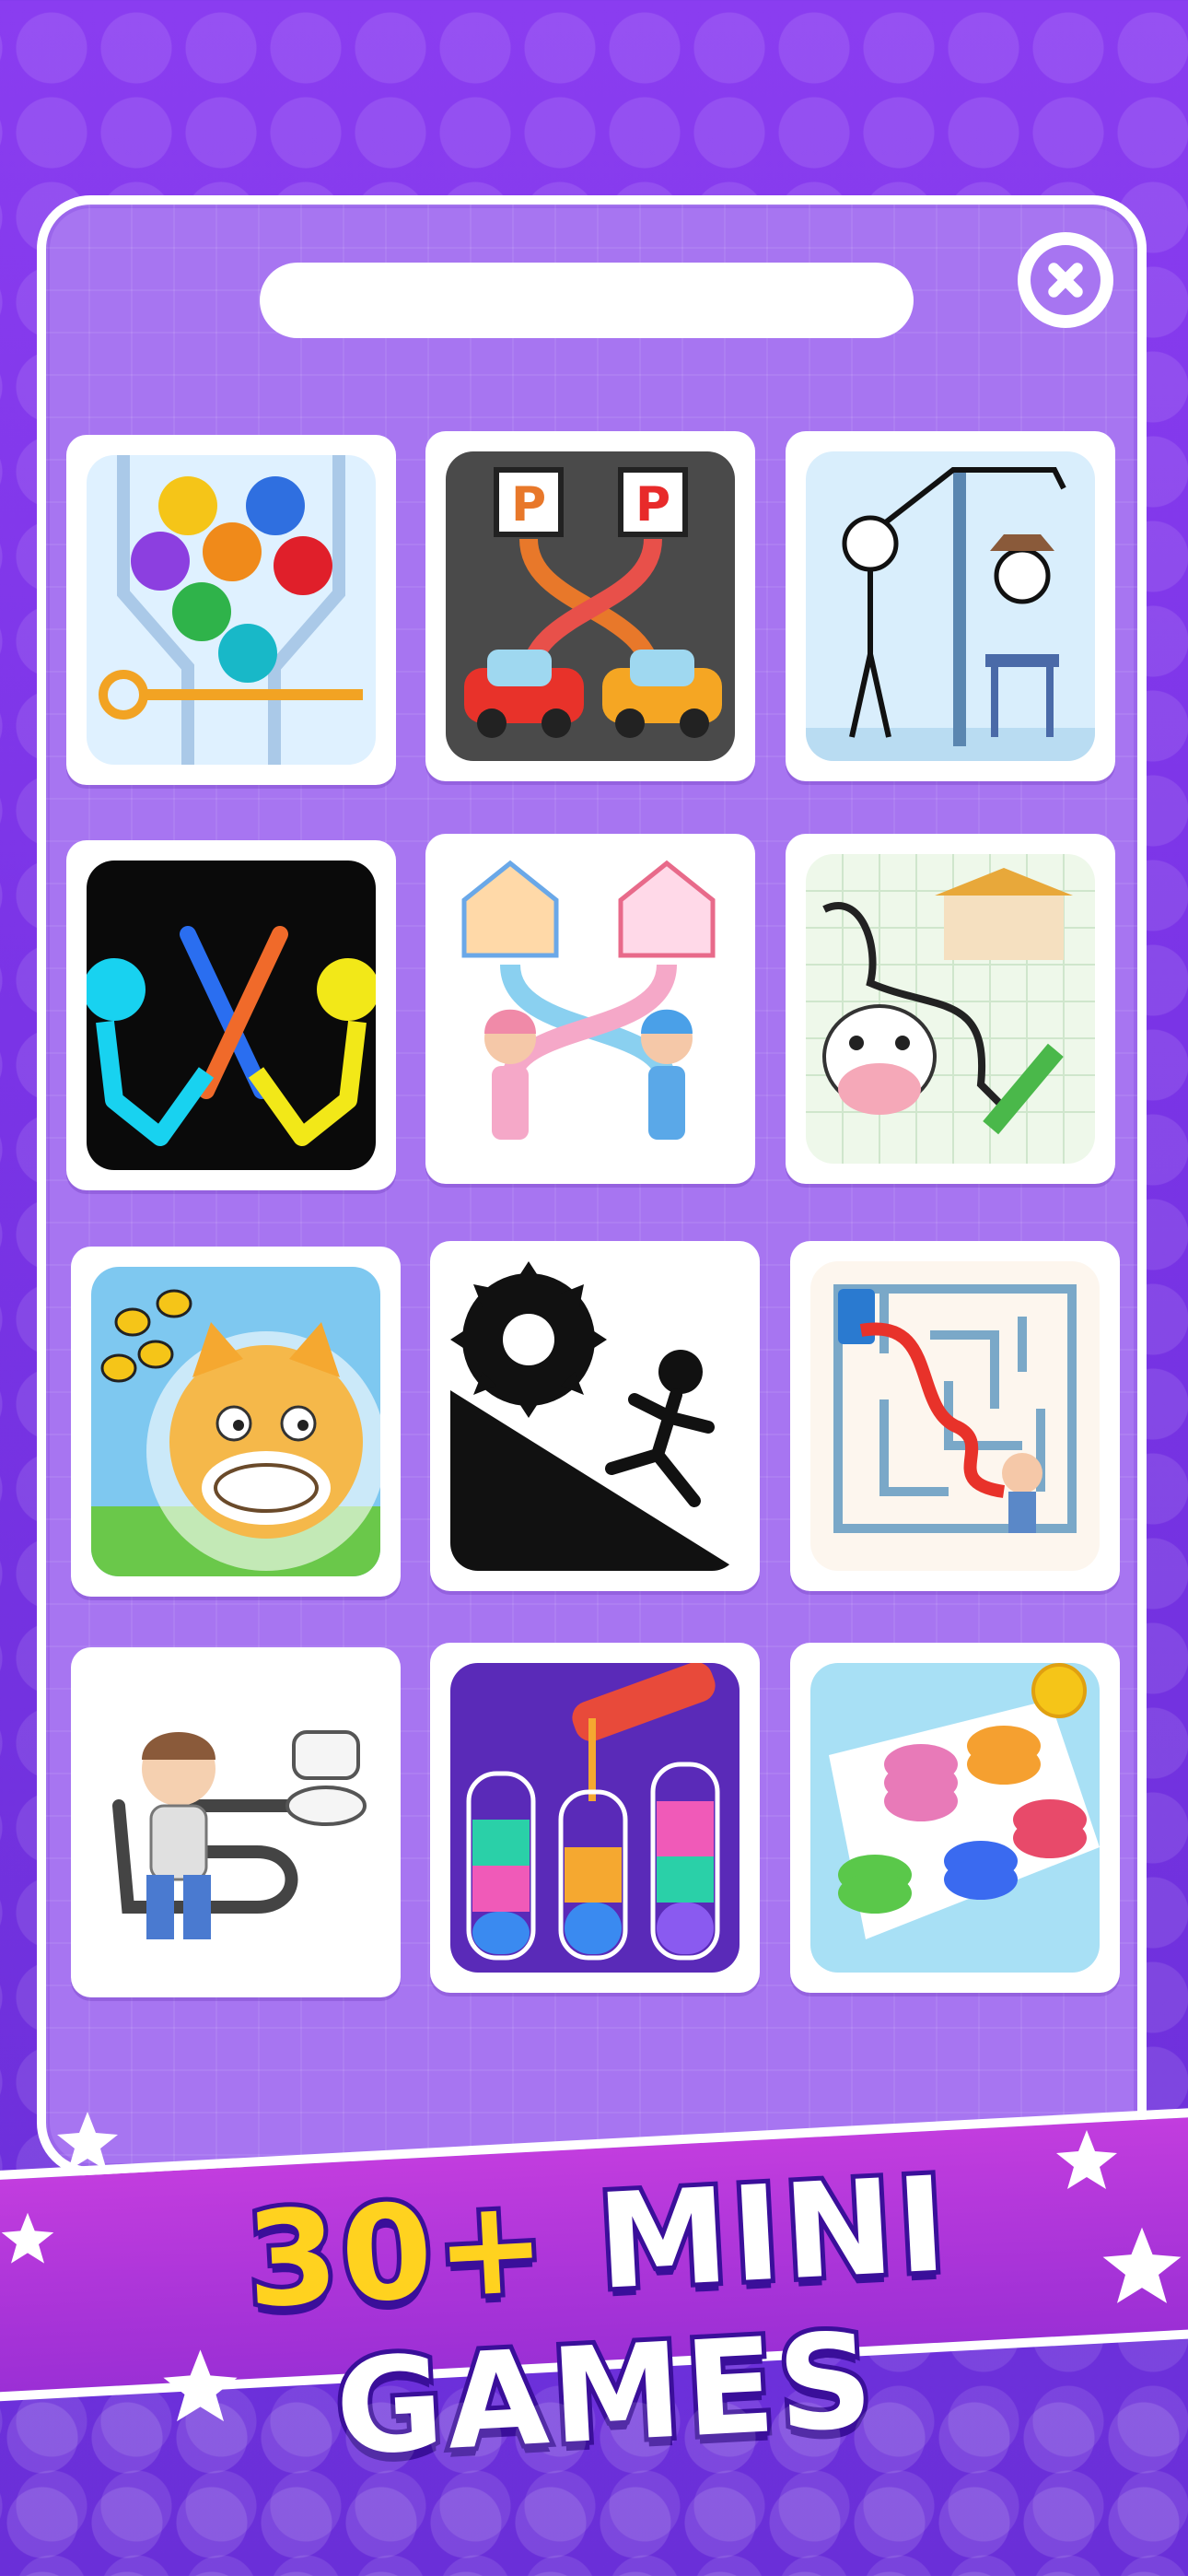 Image resolution: width=1188 pixels, height=2576 pixels. I want to click on close-button, so click(1065, 280).